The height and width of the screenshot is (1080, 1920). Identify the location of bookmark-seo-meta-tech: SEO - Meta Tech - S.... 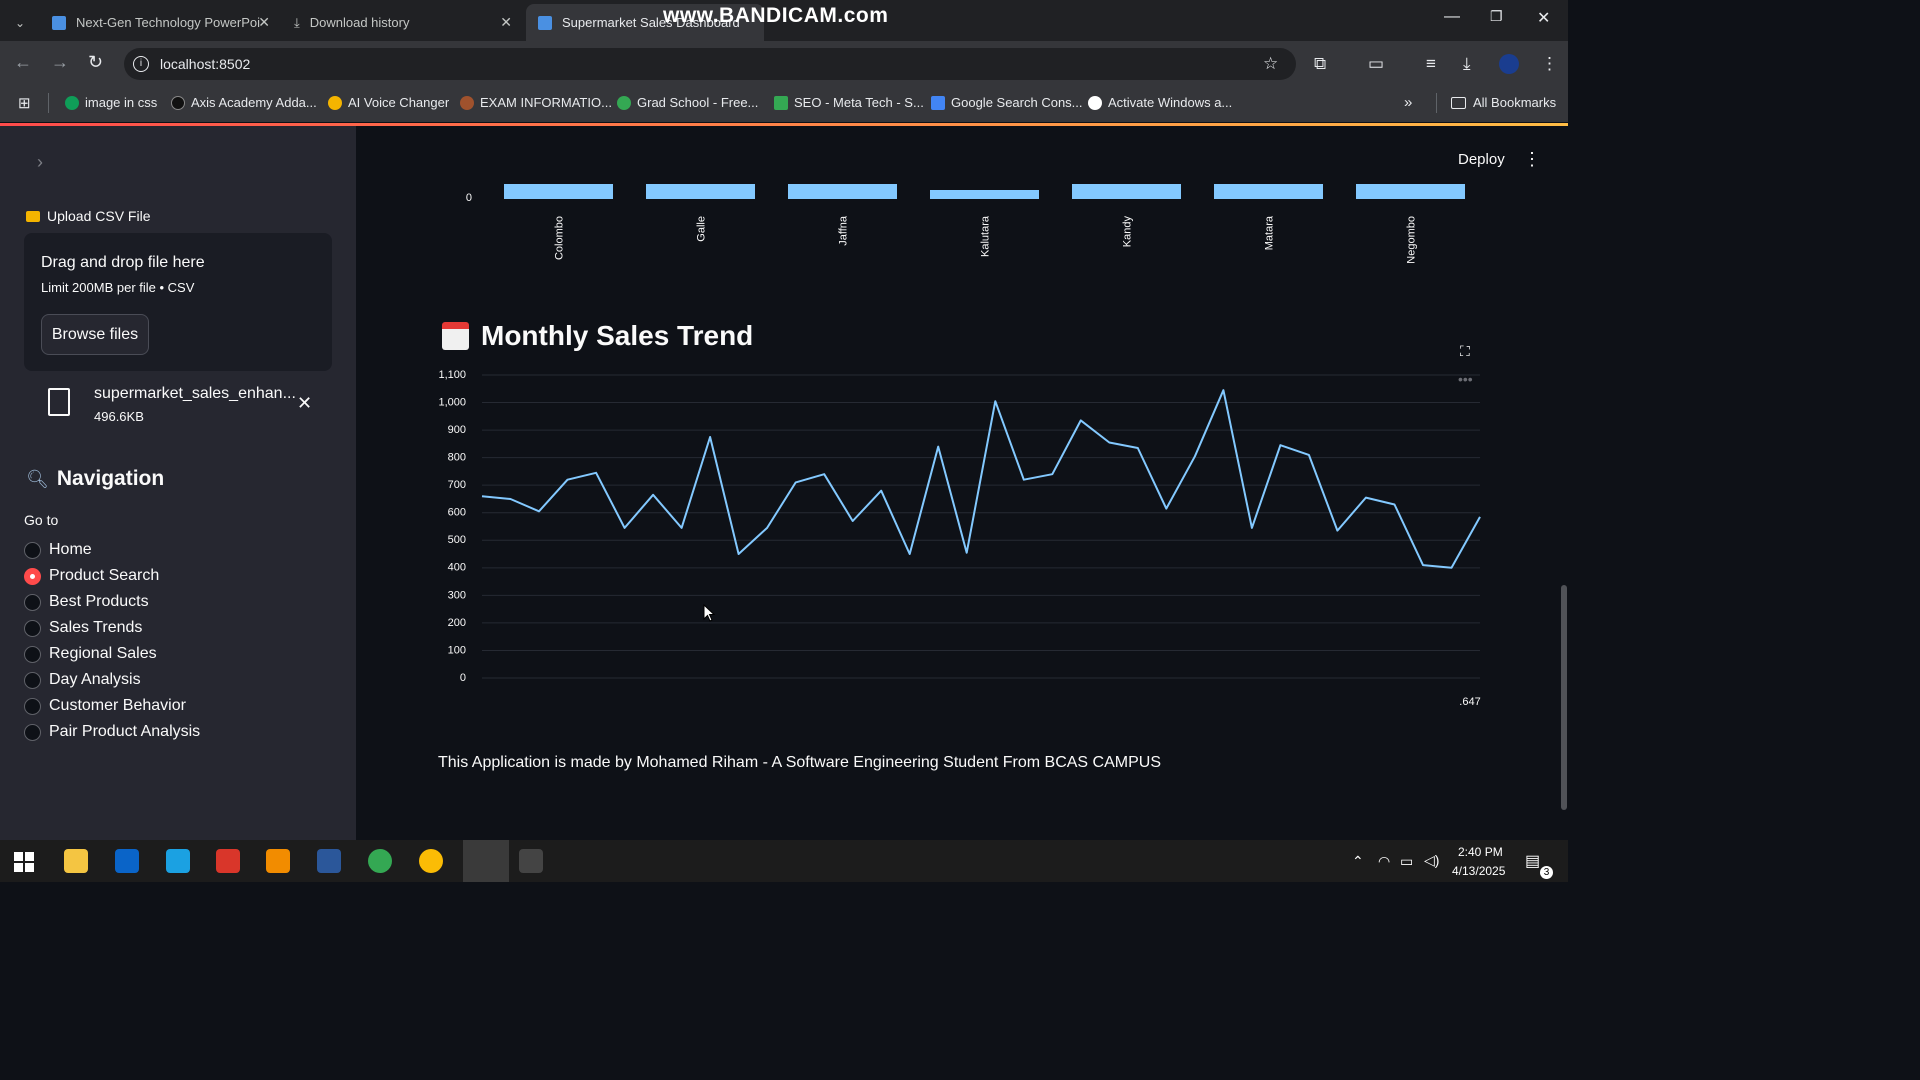
(849, 102).